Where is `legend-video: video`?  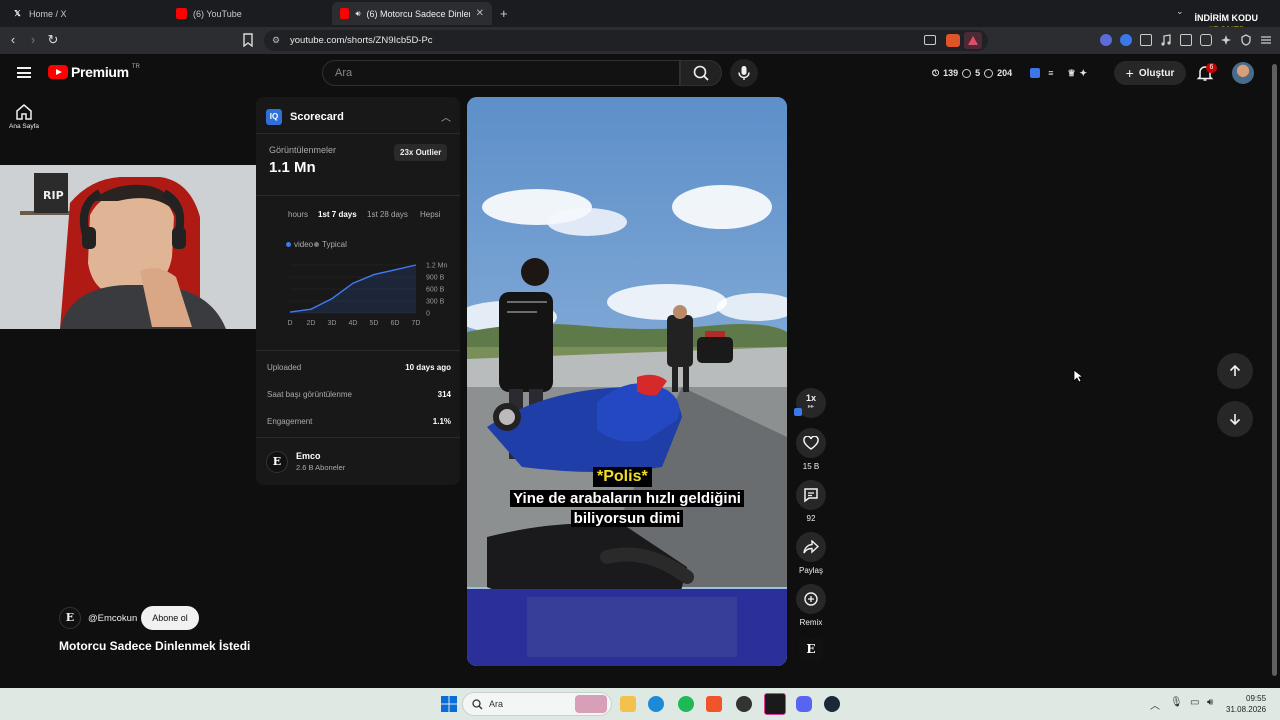
legend-video: video is located at coordinates (299, 244).